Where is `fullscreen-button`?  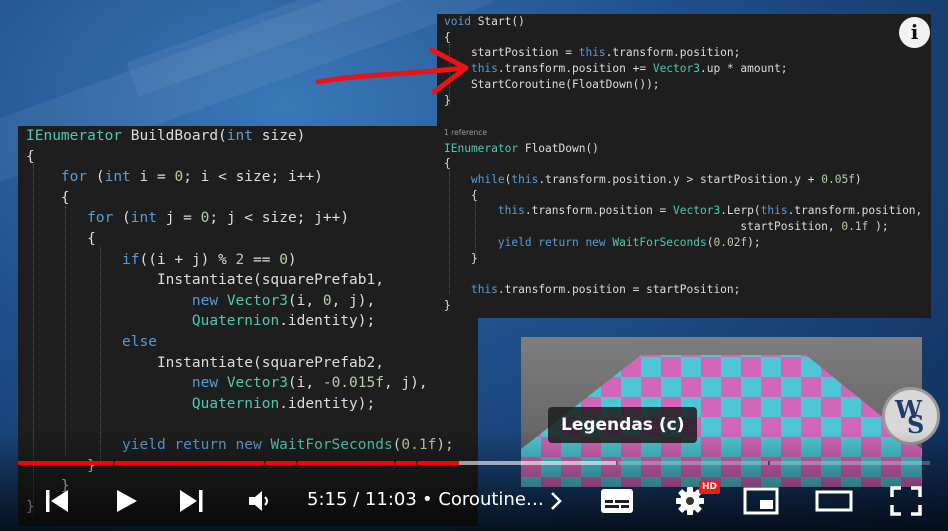 fullscreen-button is located at coordinates (906, 503).